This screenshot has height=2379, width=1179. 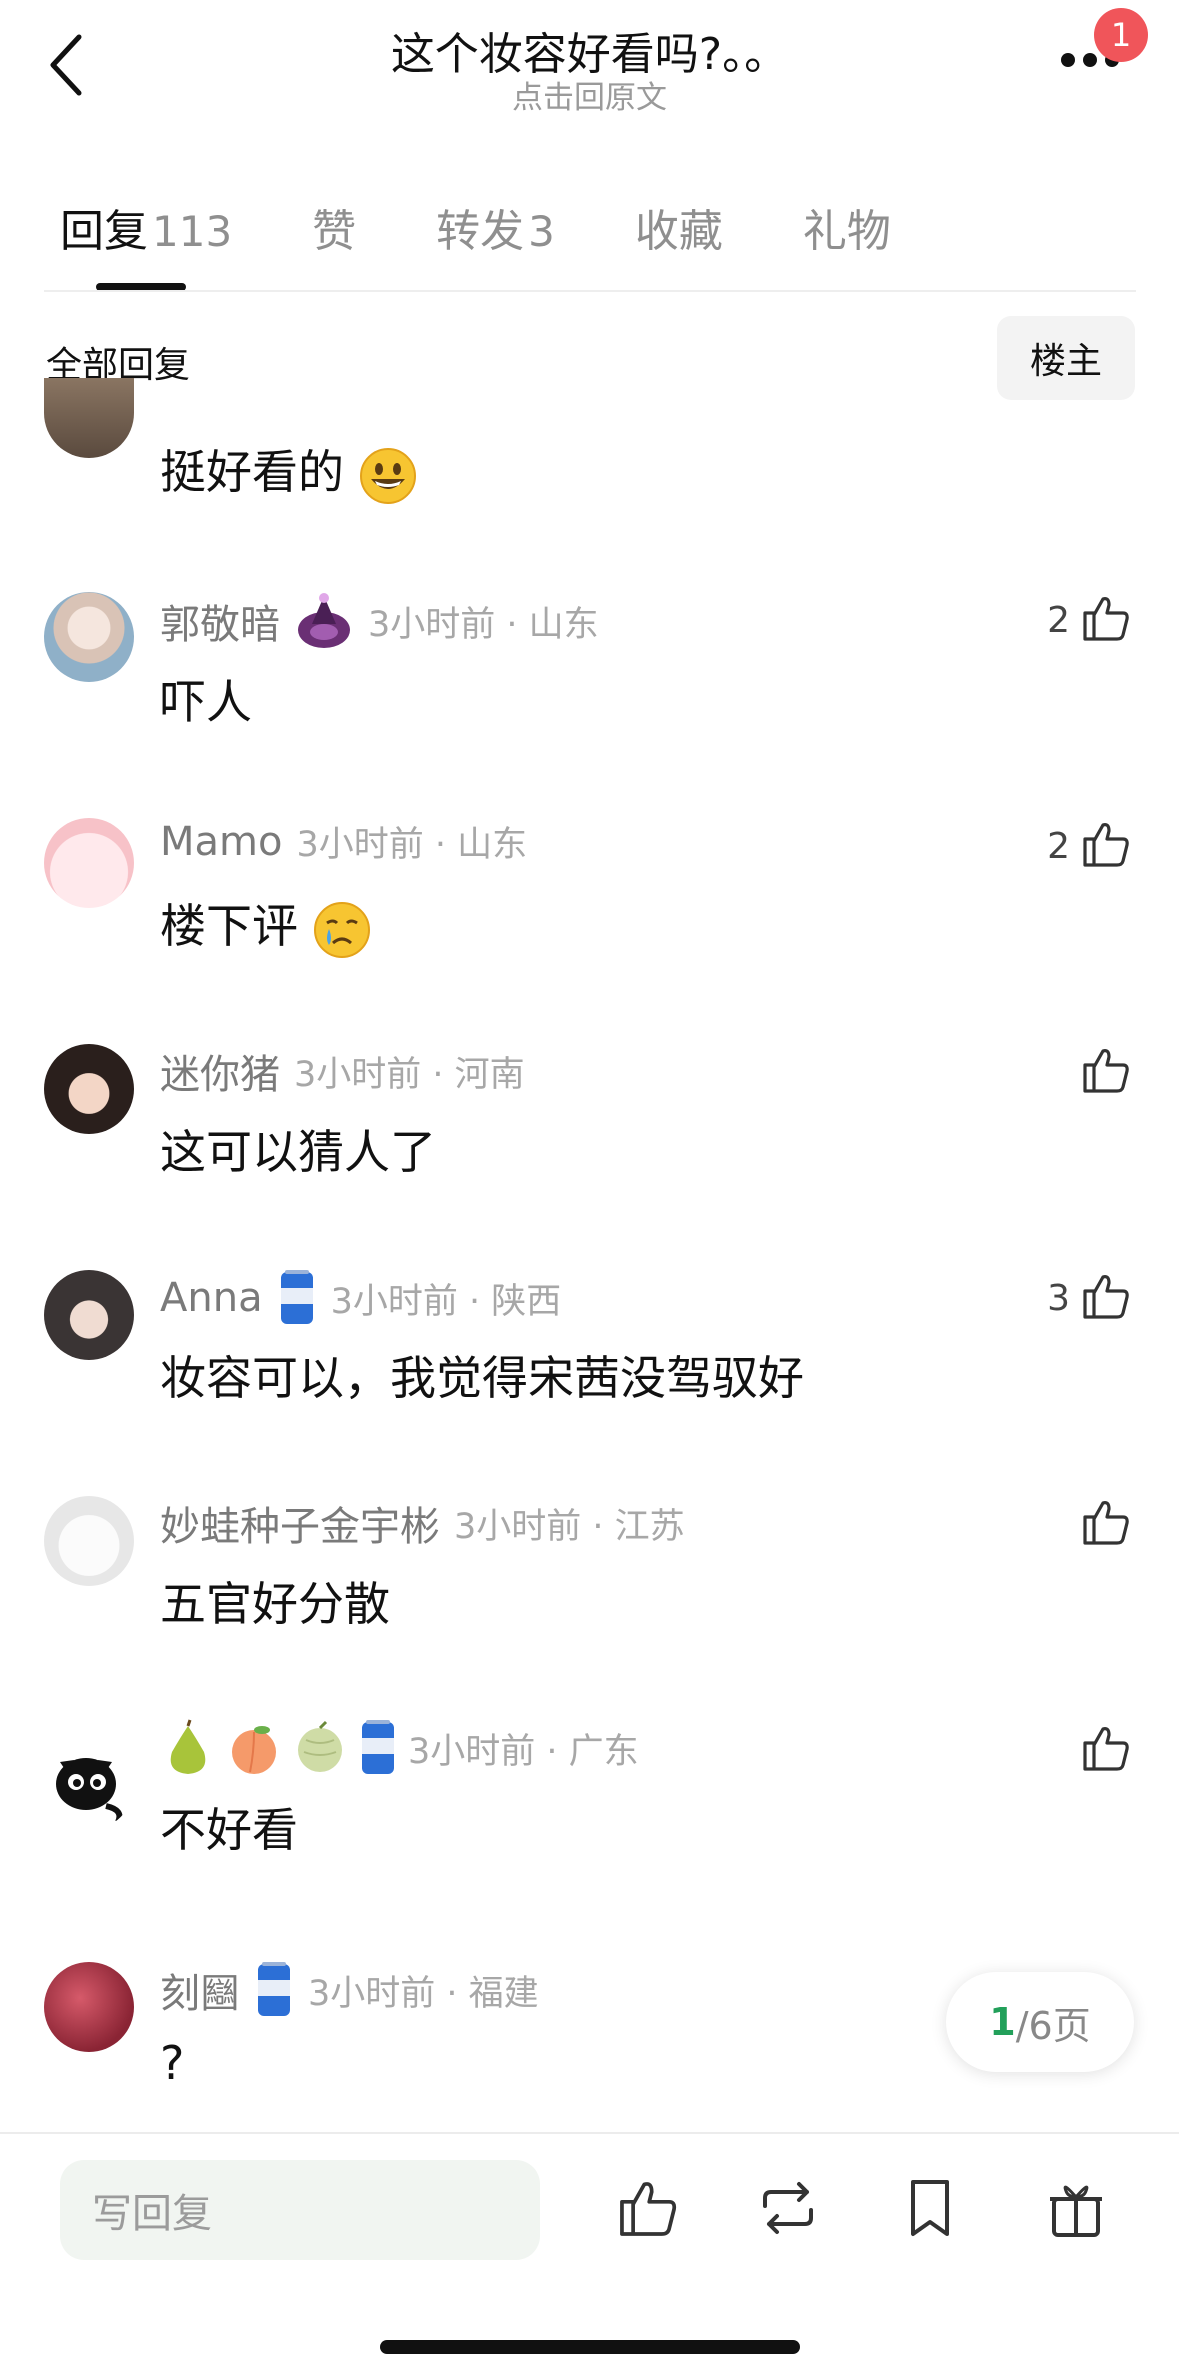 I want to click on crying-face-icon, so click(x=341, y=929).